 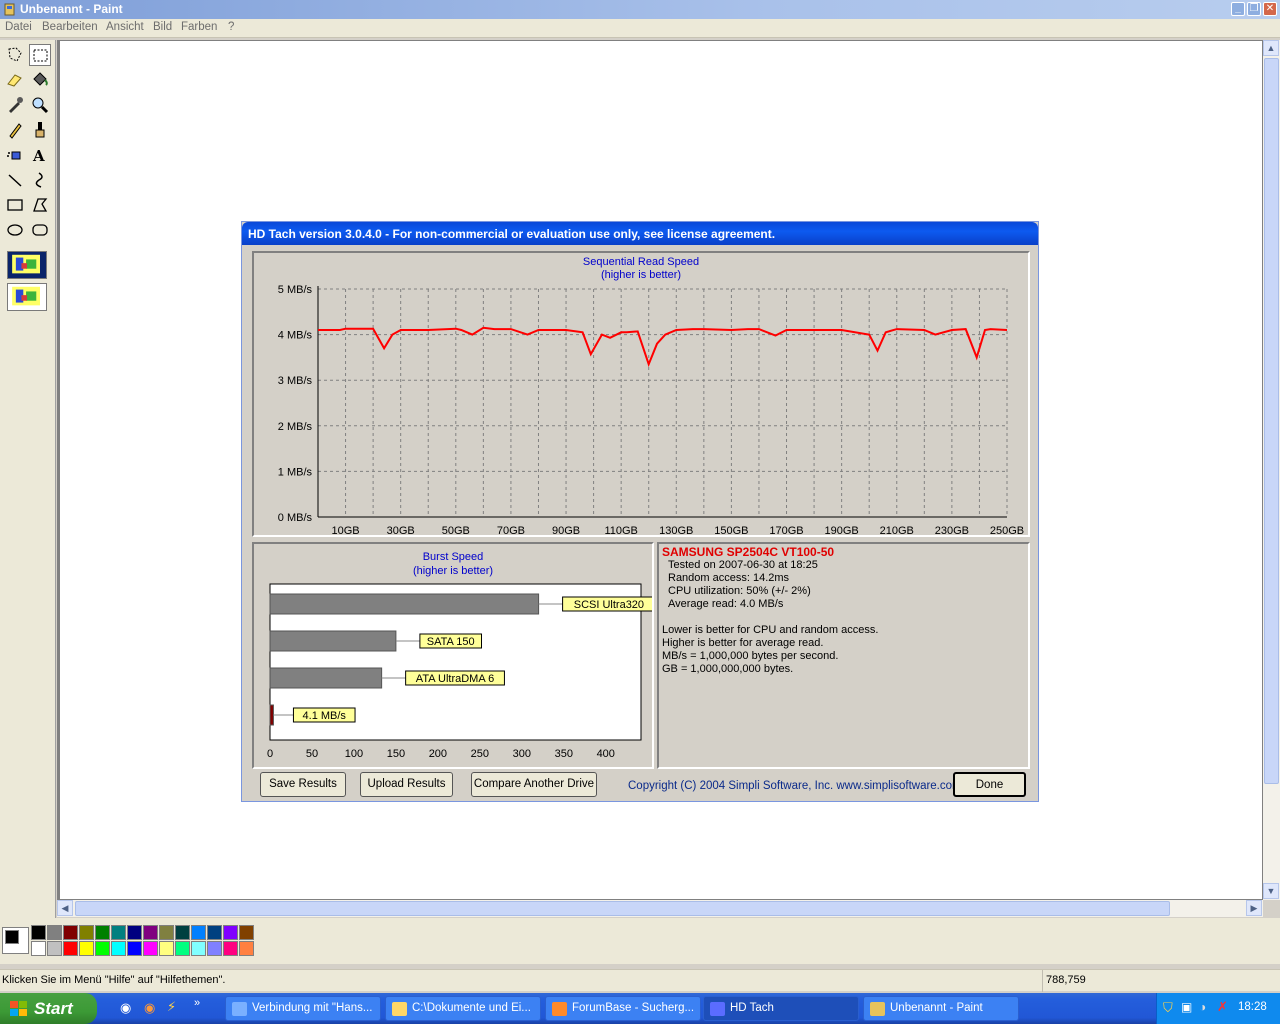 I want to click on scroll-right-icon: ▶, so click(x=1254, y=908).